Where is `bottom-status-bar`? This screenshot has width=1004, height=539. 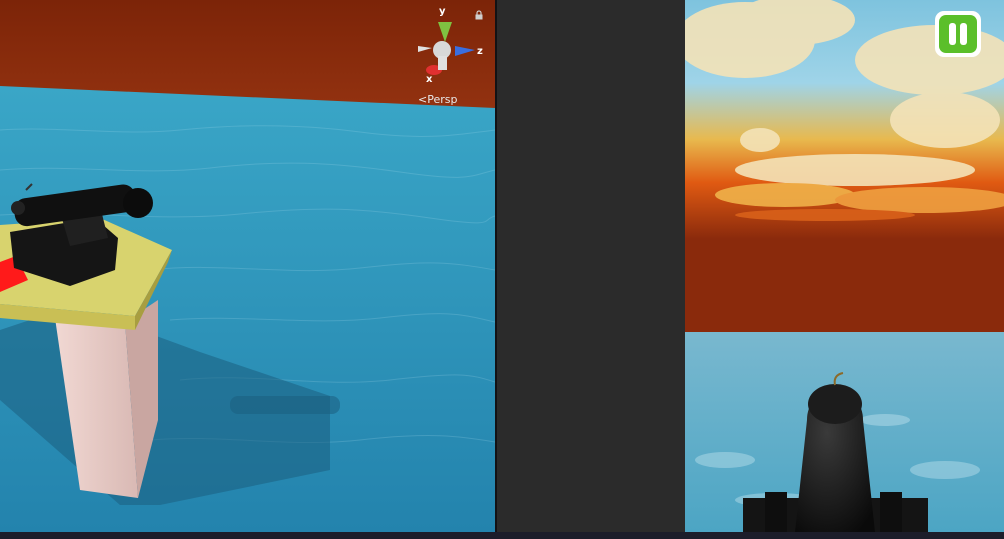 bottom-status-bar is located at coordinates (502, 535).